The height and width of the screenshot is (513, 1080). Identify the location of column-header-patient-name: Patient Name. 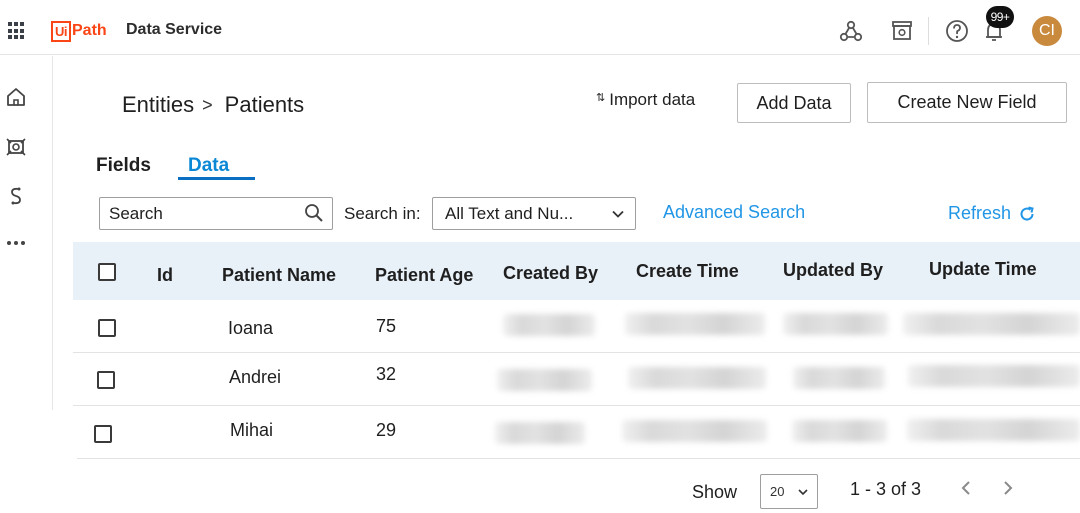
(279, 275).